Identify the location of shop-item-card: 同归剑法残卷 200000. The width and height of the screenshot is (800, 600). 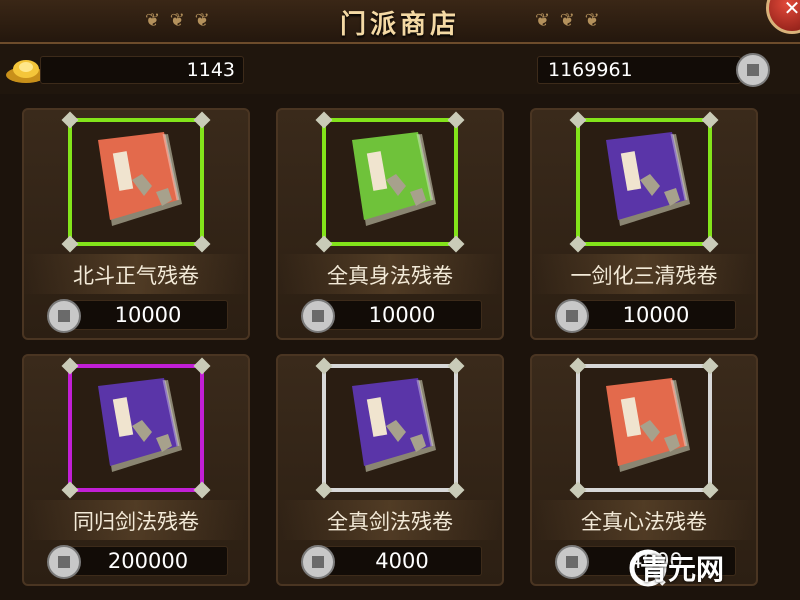
(136, 470).